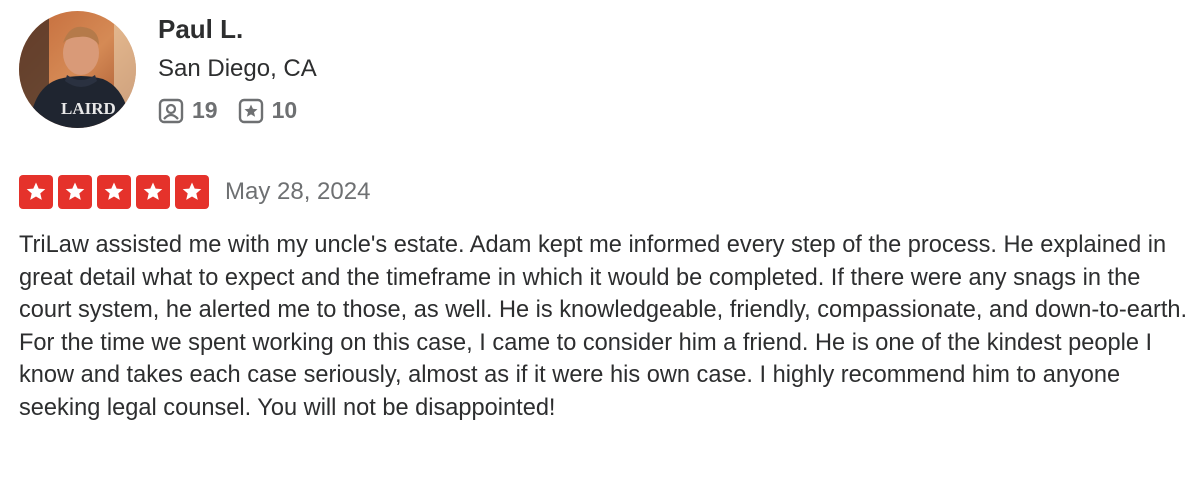 Image resolution: width=1200 pixels, height=495 pixels. I want to click on reviewer-location: San Diego, CA, so click(237, 68).